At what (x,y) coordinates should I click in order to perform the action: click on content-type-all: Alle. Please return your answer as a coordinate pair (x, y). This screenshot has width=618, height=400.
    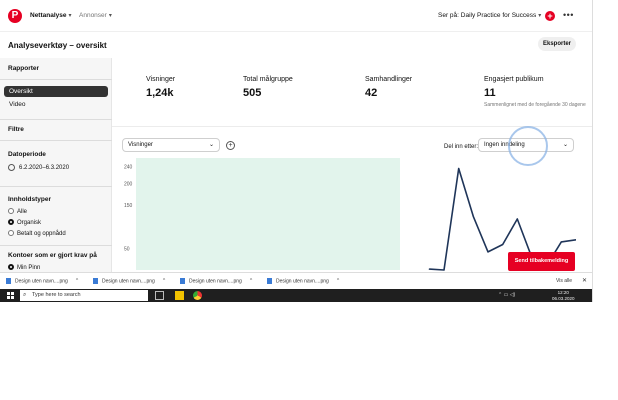
    Looking at the image, I should click on (17, 212).